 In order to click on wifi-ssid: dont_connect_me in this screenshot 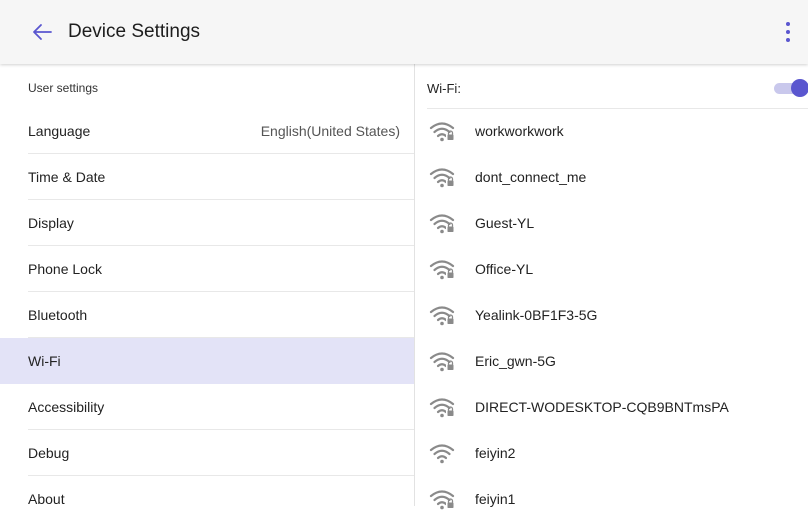, I will do `click(531, 177)`.